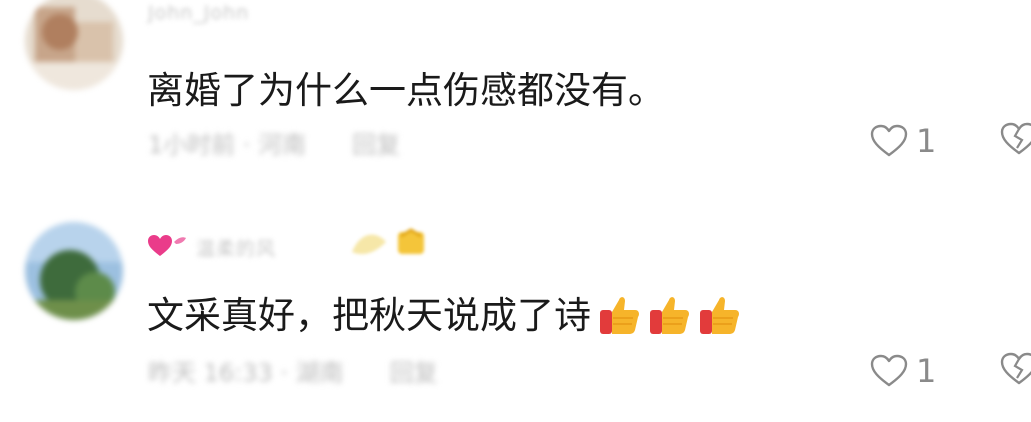 Image resolution: width=1031 pixels, height=422 pixels. Describe the element at coordinates (369, 315) in the screenshot. I see `comment-text-body: 文采真好，把秋天说成了诗` at that location.